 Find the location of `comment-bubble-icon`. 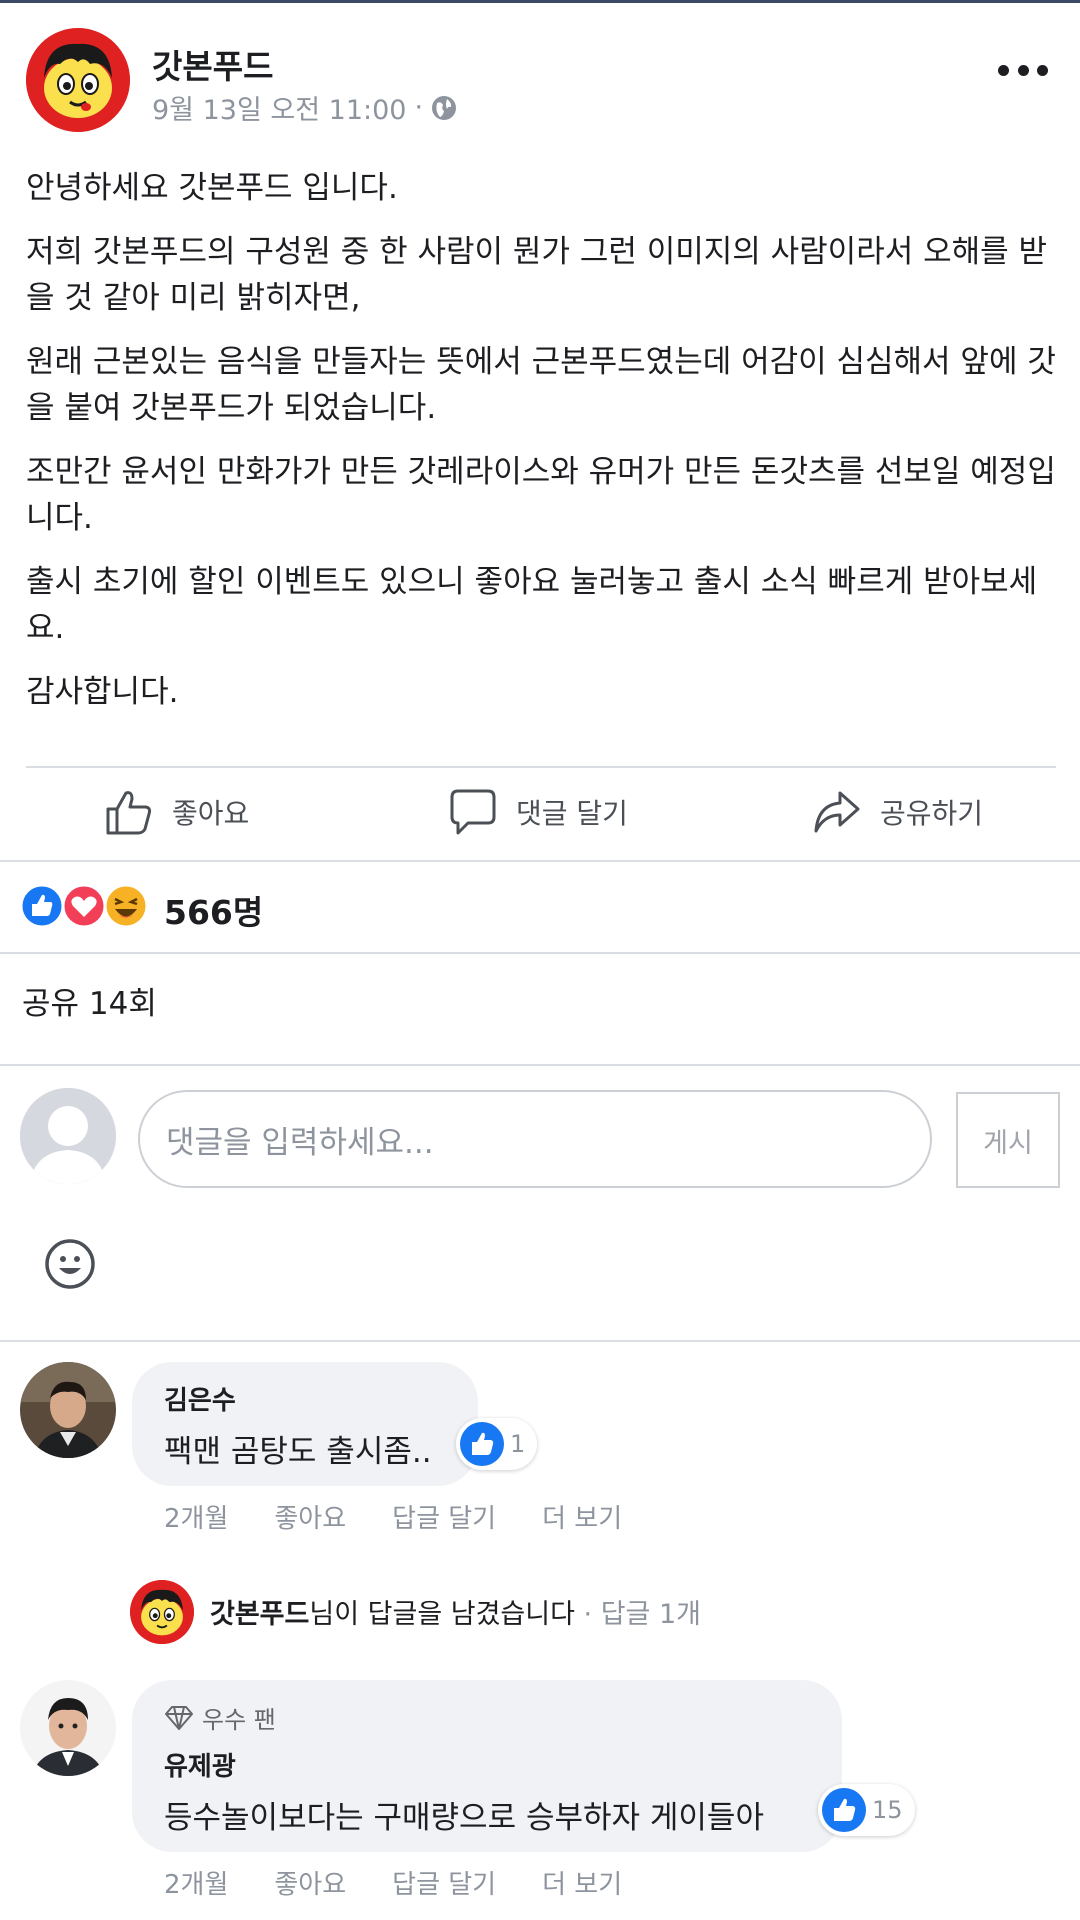

comment-bubble-icon is located at coordinates (473, 812).